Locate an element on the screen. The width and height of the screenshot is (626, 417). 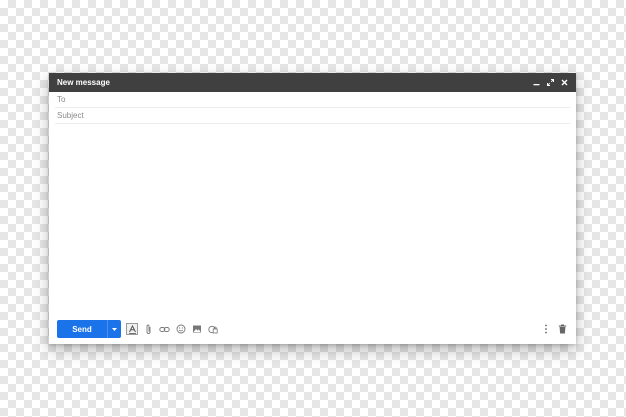
insert-emoji-icon is located at coordinates (180, 329).